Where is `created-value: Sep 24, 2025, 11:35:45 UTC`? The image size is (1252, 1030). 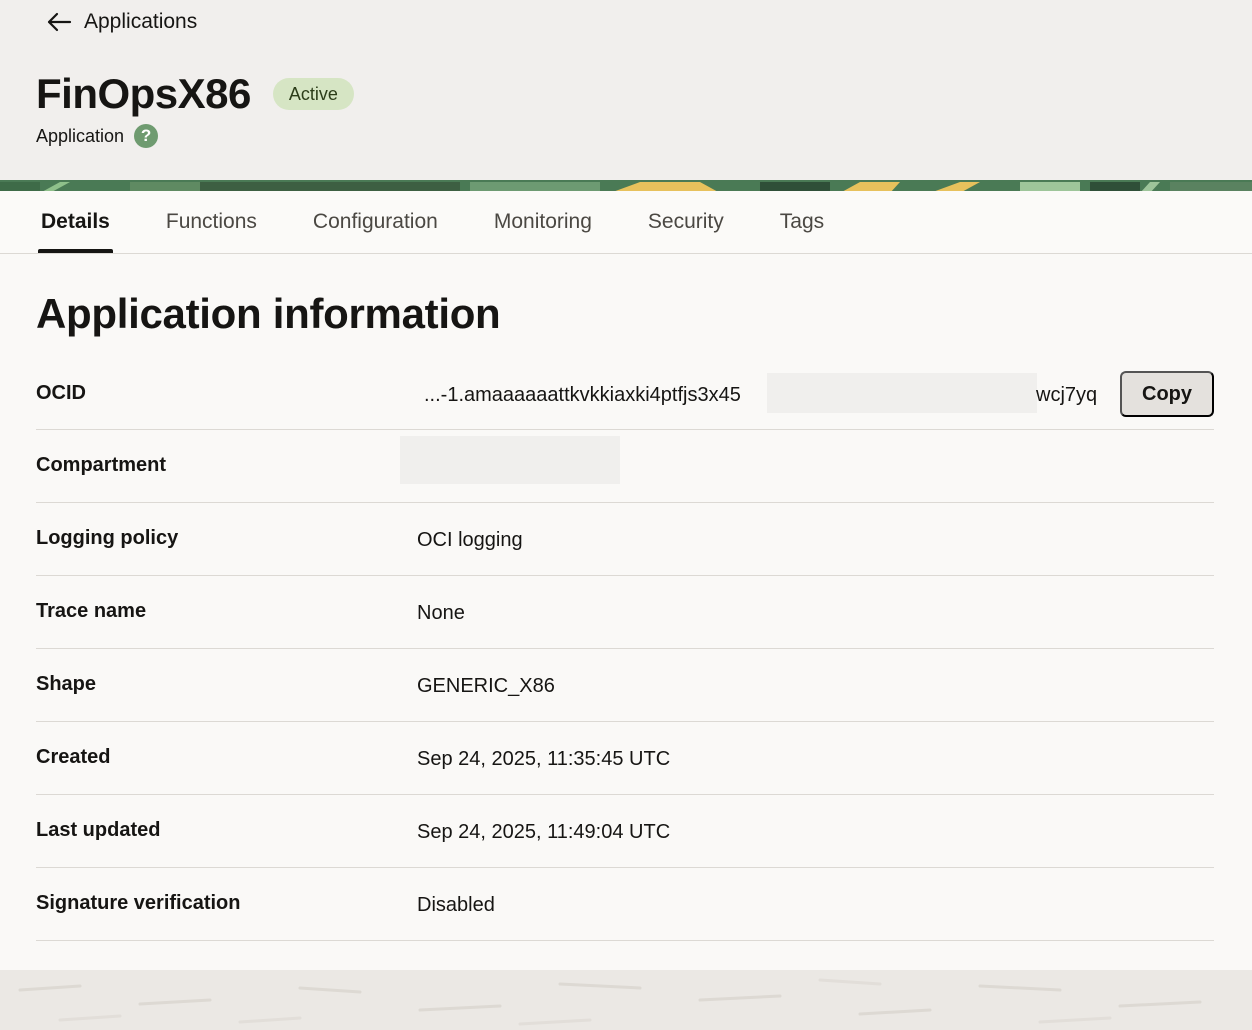 created-value: Sep 24, 2025, 11:35:45 UTC is located at coordinates (544, 759).